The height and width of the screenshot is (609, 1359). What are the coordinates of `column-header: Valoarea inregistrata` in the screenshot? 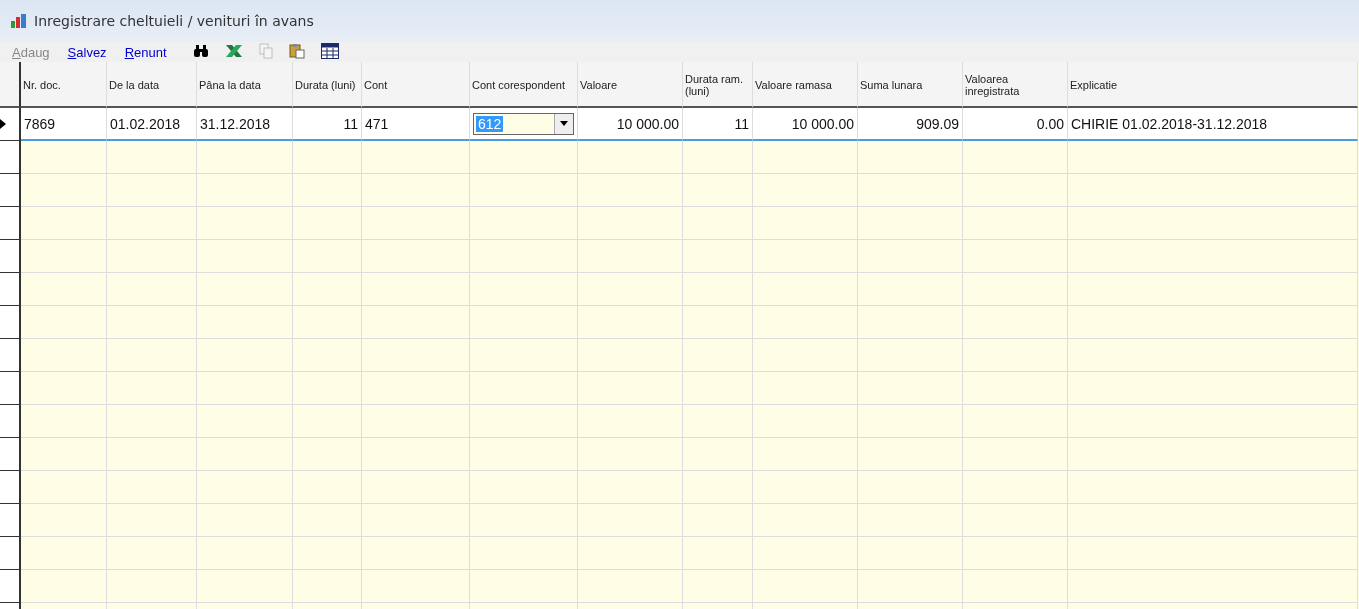 It's located at (1015, 85).